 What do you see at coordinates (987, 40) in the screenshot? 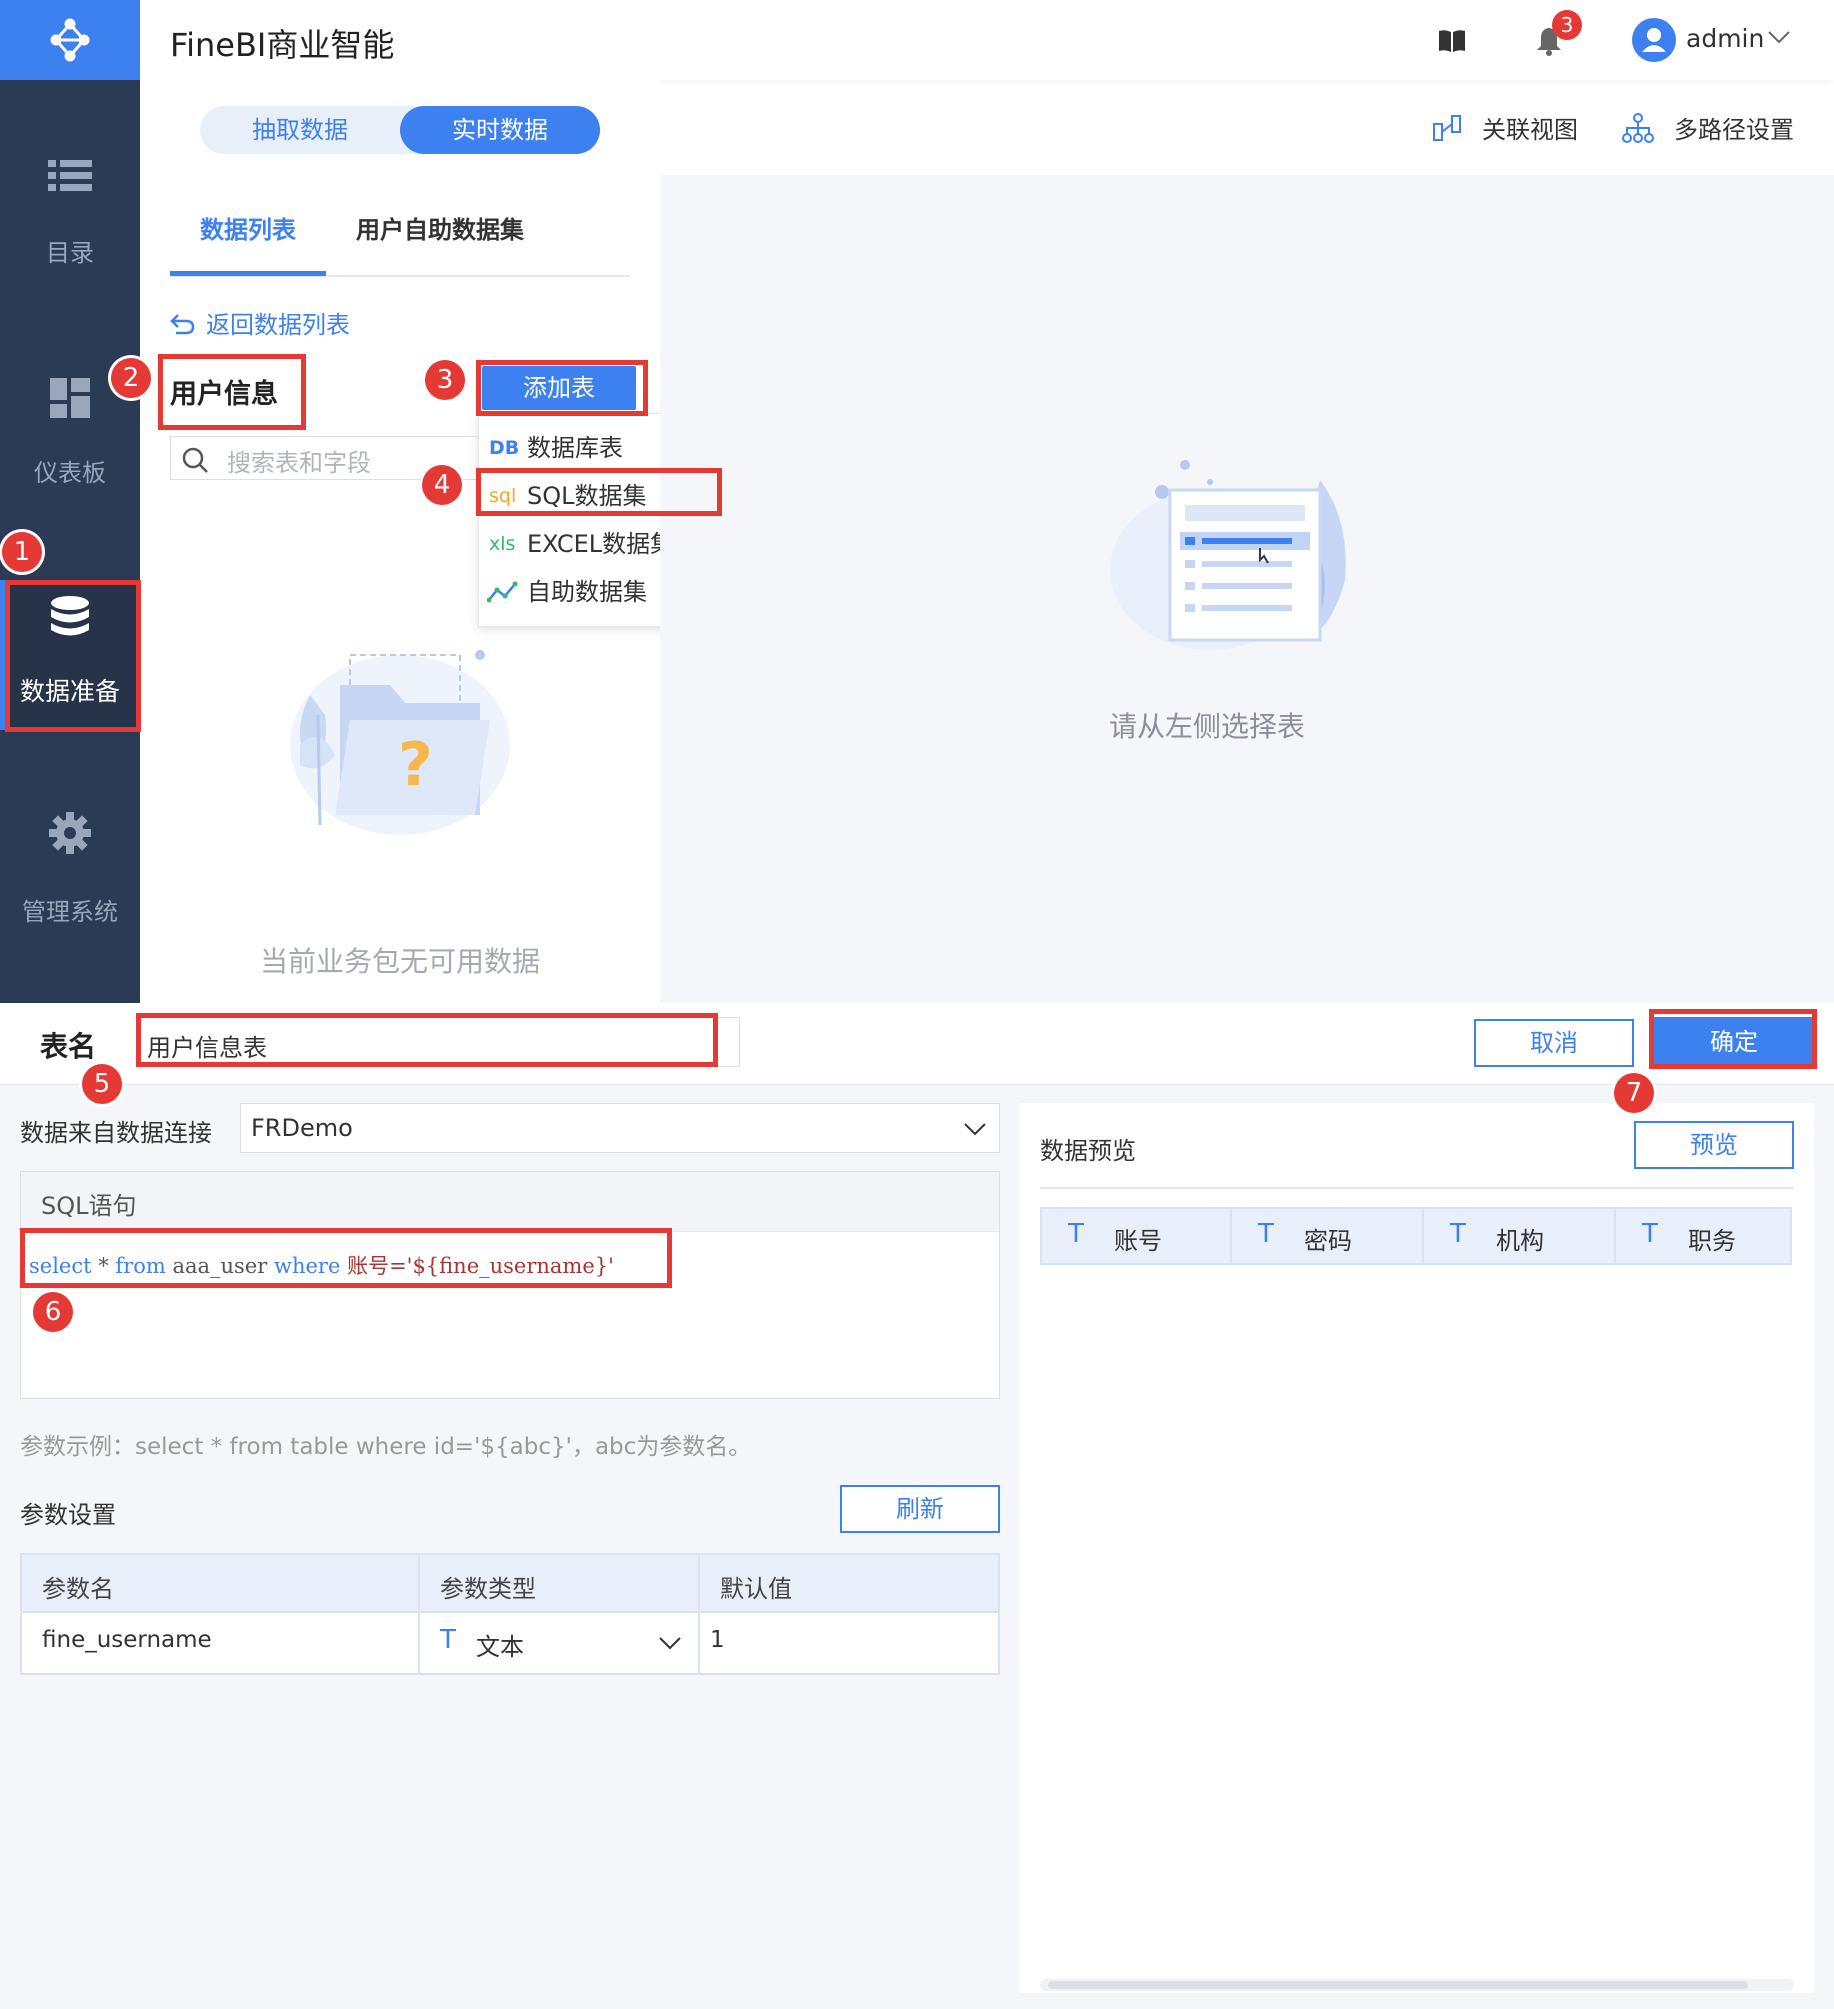
I see `top-header: FineBI商业智能 3 admin` at bounding box center [987, 40].